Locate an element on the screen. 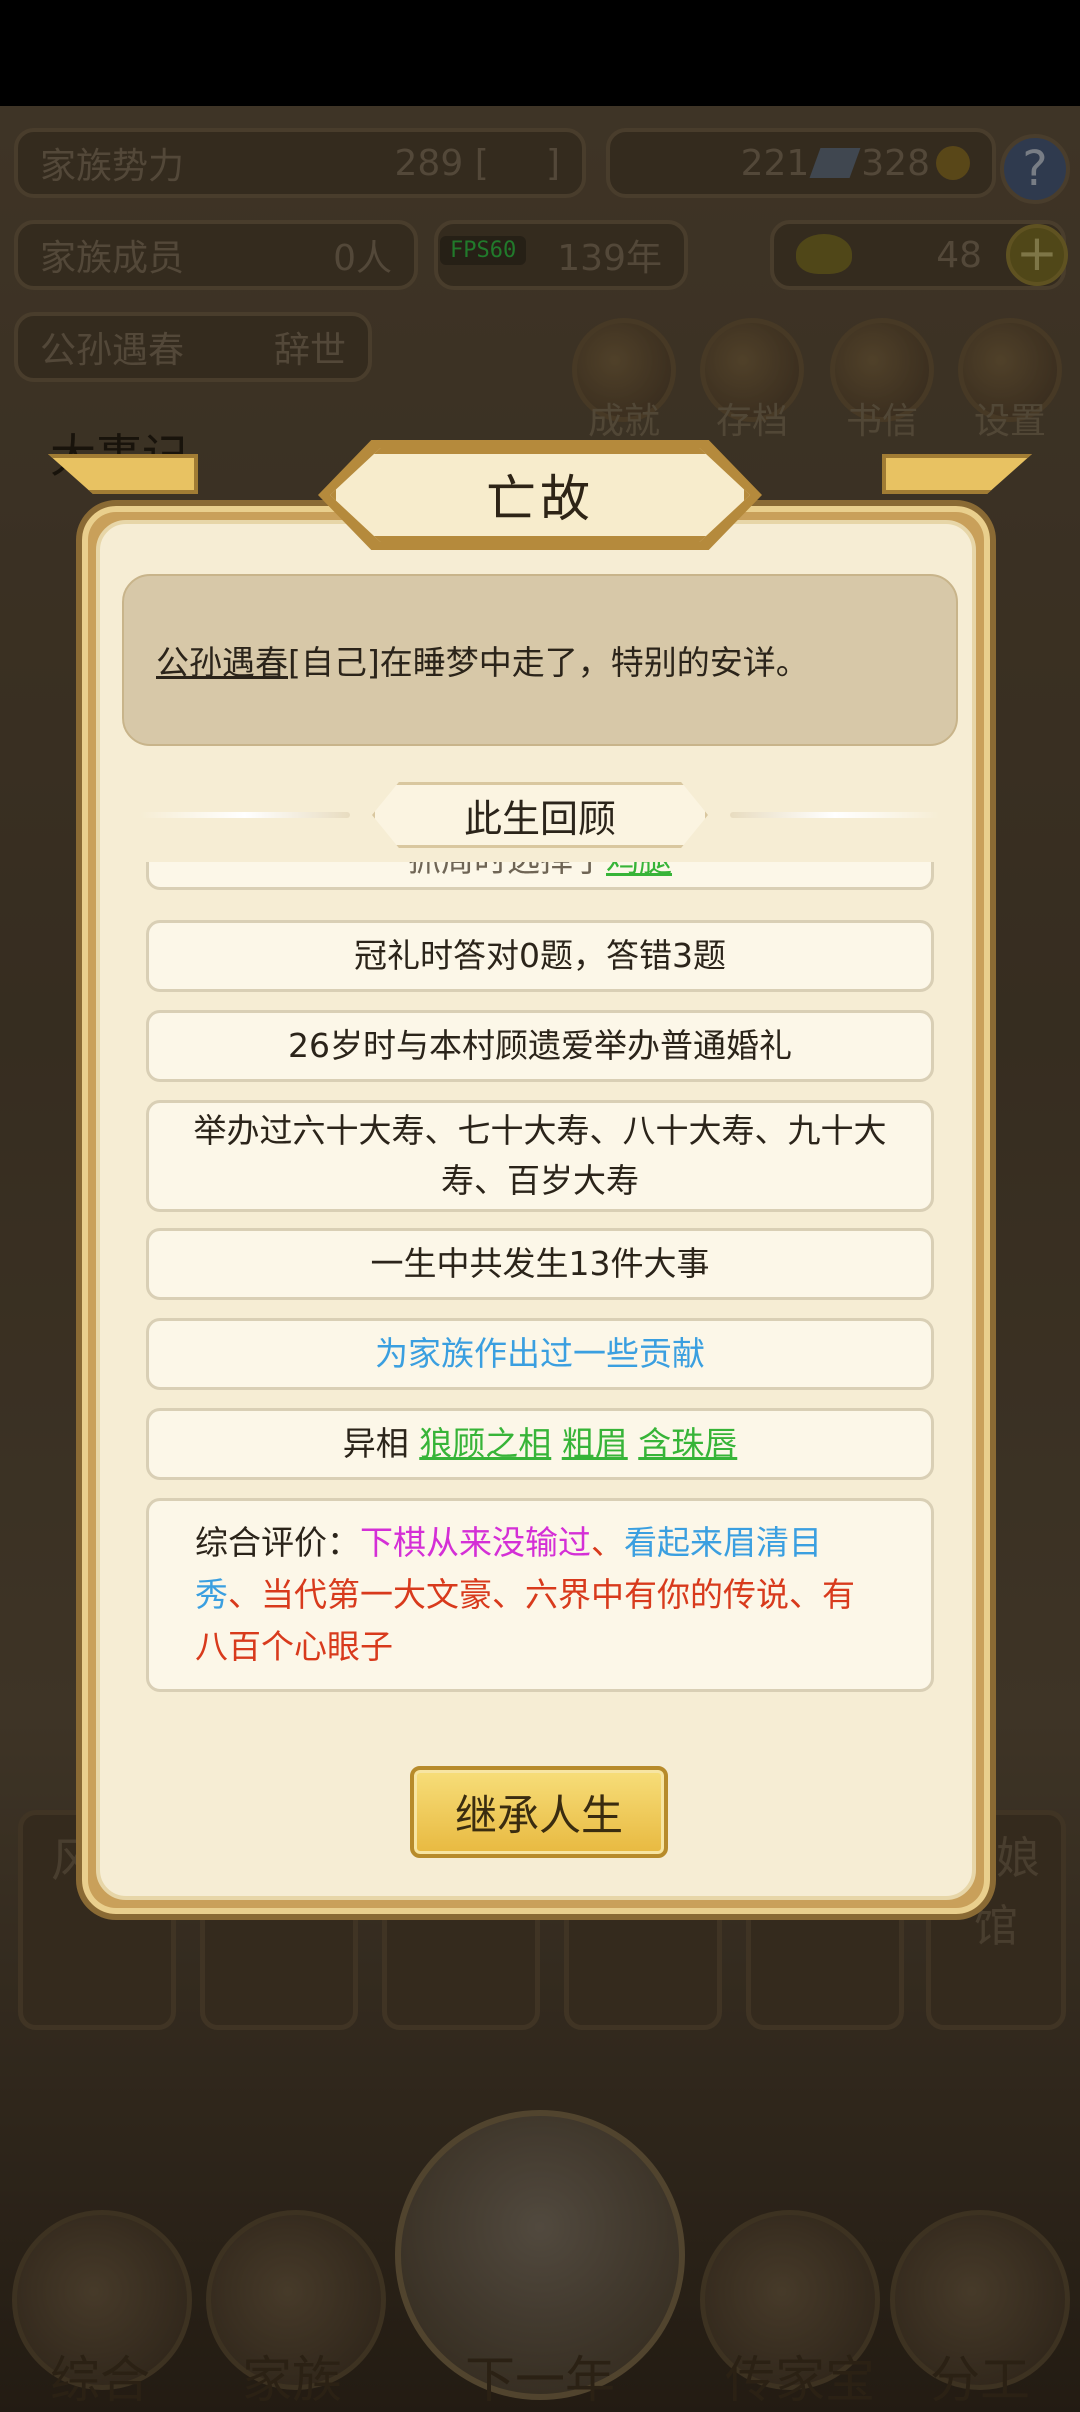 This screenshot has height=2412, width=1080. evaluation-item: 六界中有你的传说 is located at coordinates (657, 1594).